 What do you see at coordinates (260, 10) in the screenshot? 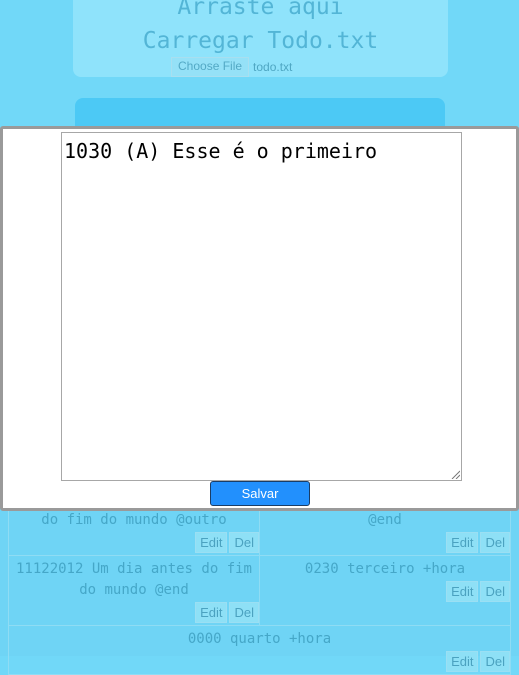
I see `drop-hint: Arraste aqui` at bounding box center [260, 10].